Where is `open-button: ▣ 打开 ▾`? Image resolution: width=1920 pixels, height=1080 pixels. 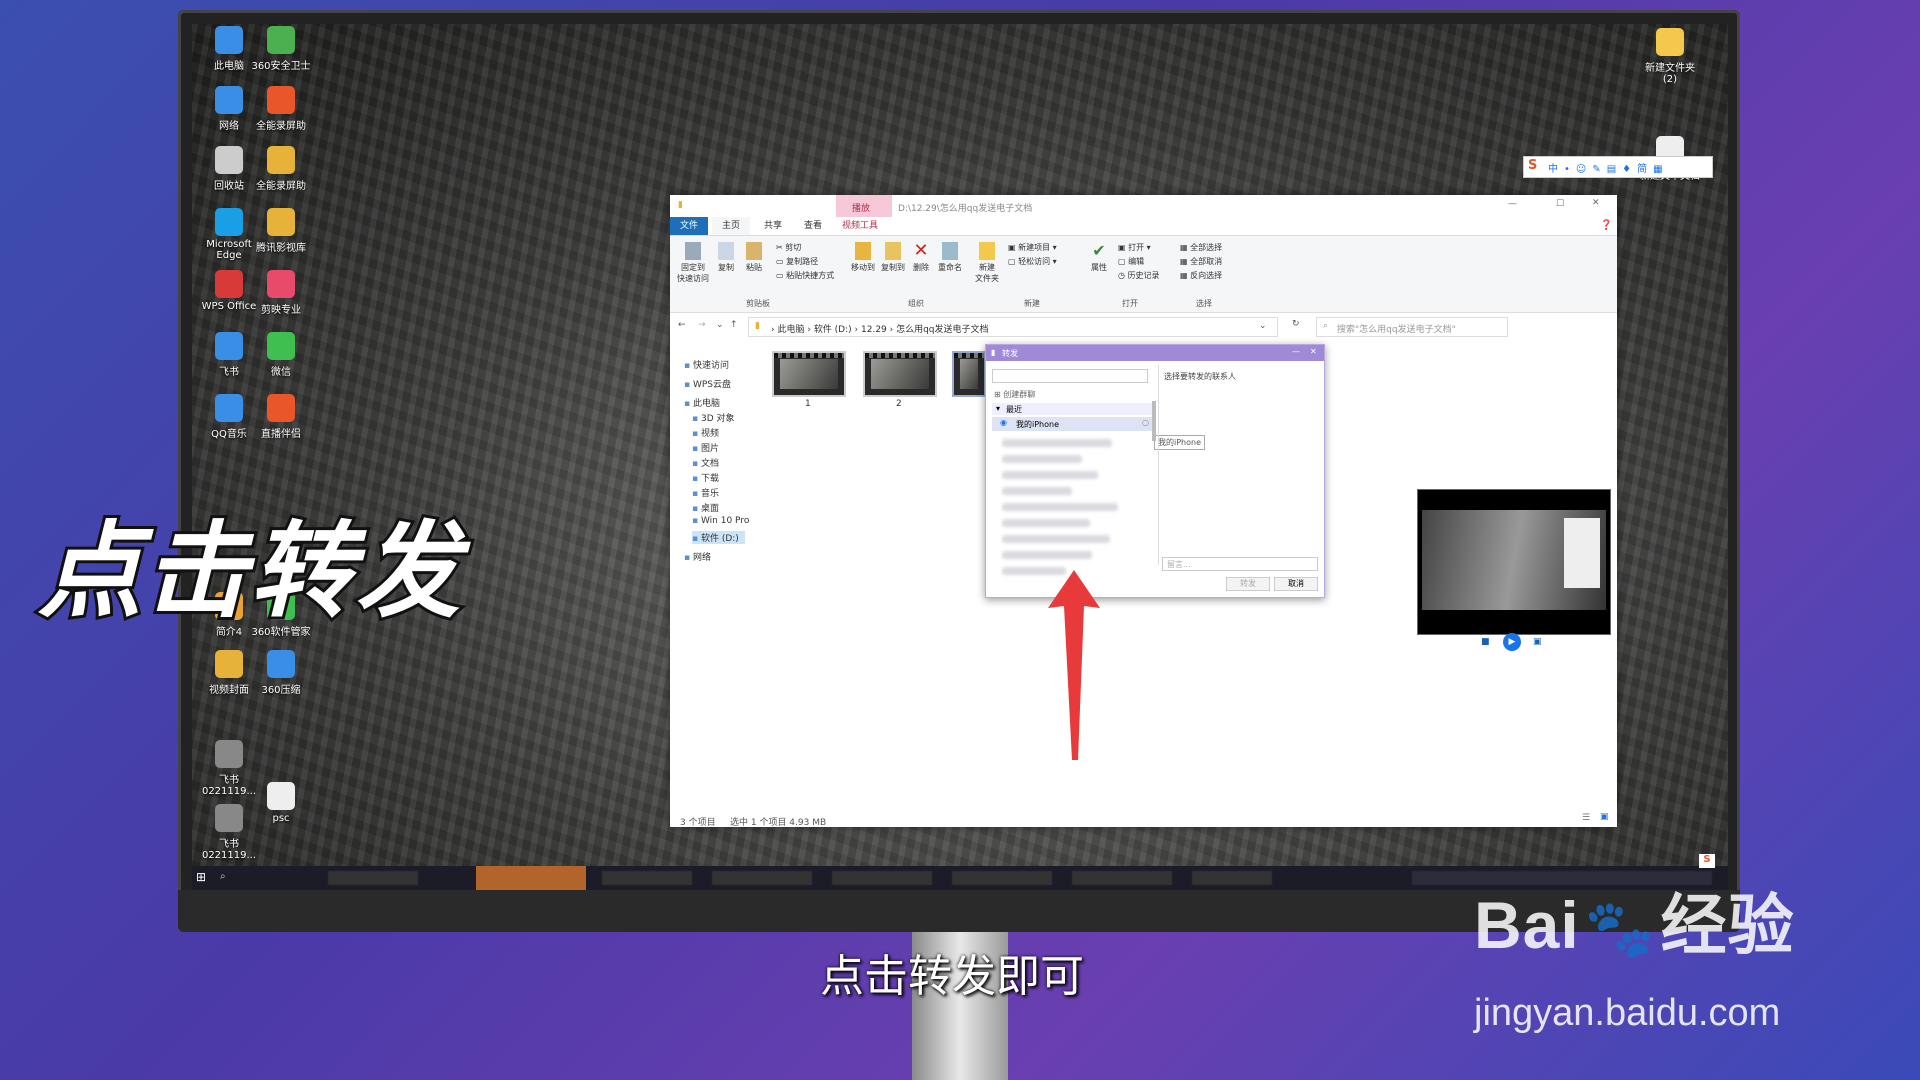
open-button: ▣ 打开 ▾ is located at coordinates (1134, 247).